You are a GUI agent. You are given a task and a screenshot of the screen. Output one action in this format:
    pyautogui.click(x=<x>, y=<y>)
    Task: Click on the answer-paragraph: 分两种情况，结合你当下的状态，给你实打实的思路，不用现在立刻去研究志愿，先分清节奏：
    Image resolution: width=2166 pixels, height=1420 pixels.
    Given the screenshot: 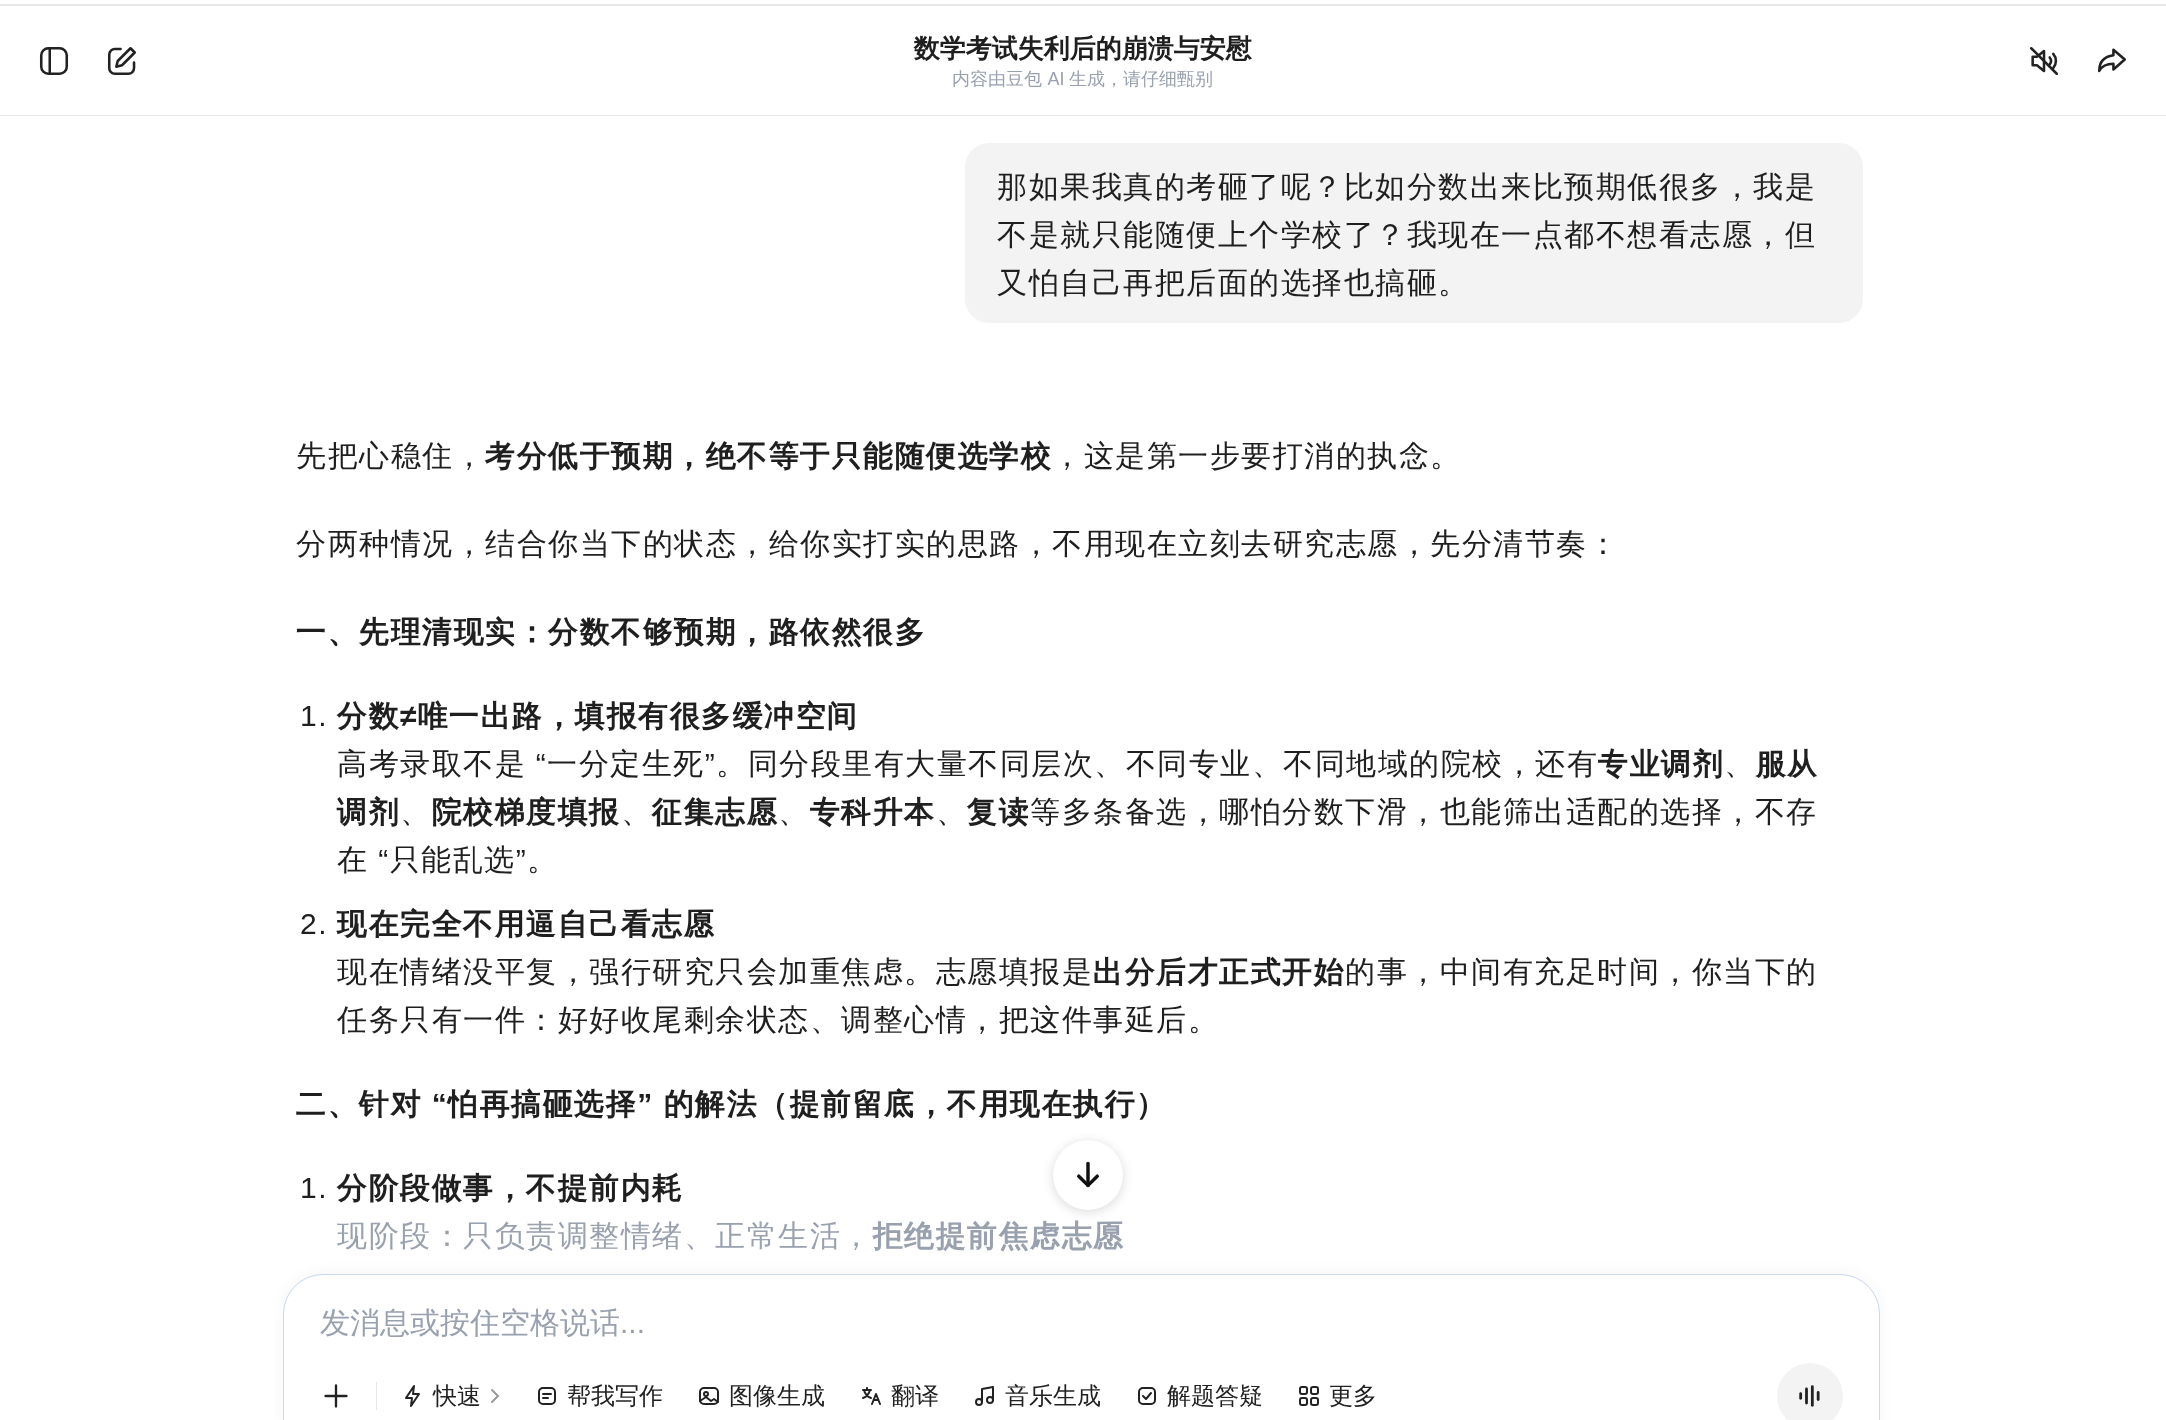 What is the action you would take?
    pyautogui.click(x=958, y=544)
    